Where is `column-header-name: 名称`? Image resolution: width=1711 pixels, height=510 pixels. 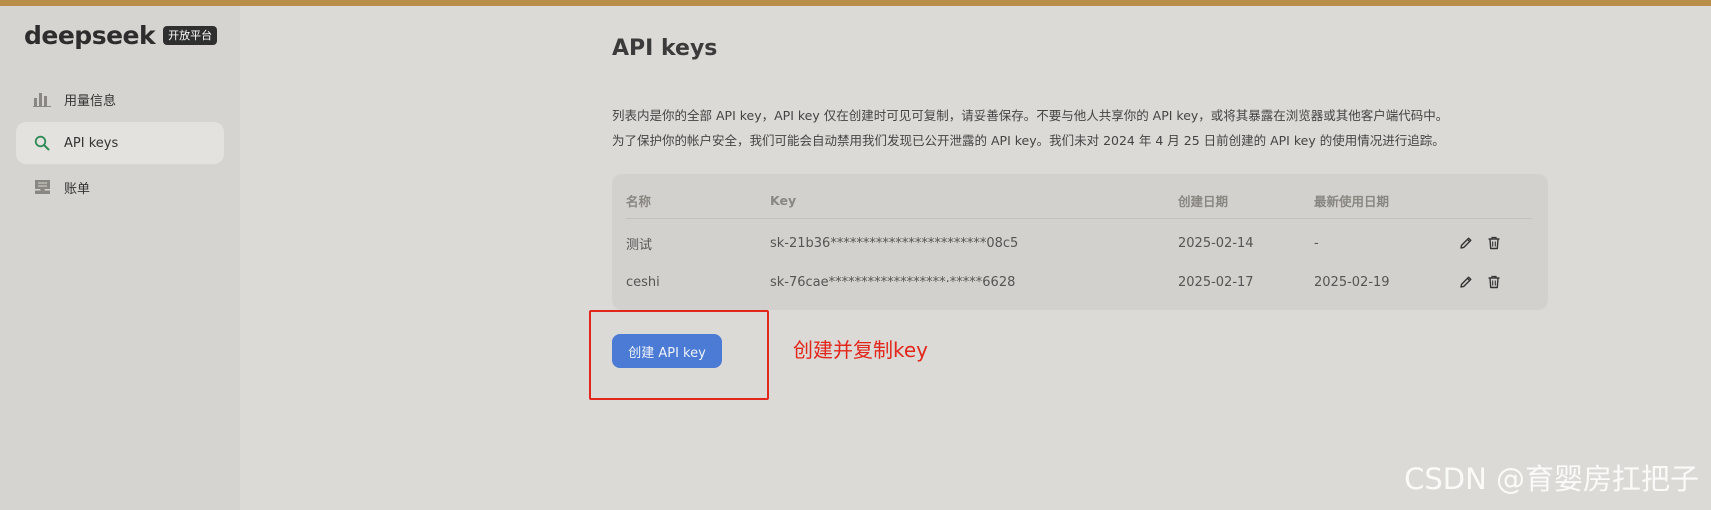 column-header-name: 名称 is located at coordinates (639, 201).